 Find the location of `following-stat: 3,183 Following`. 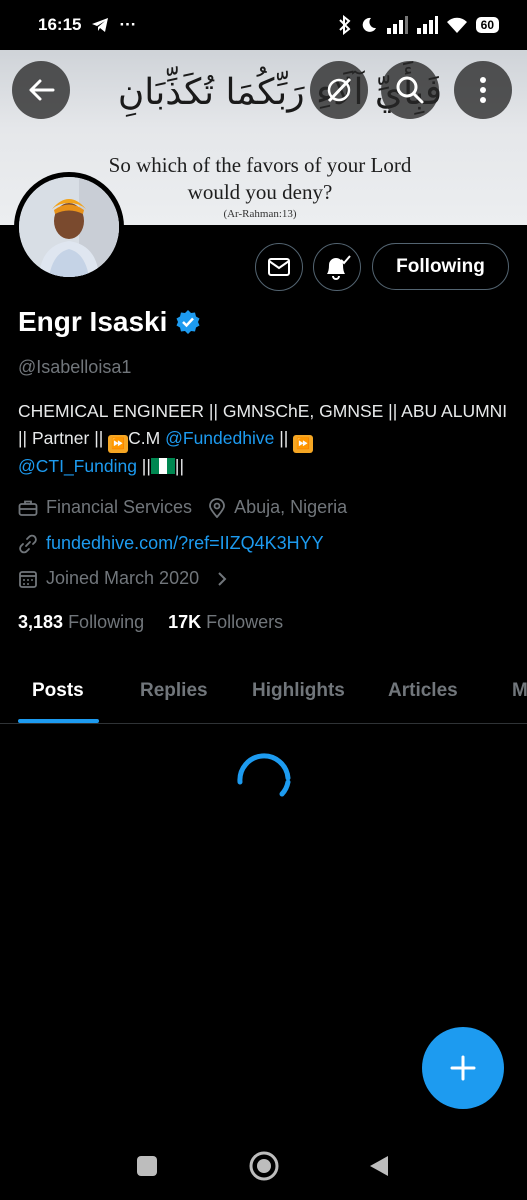

following-stat: 3,183 Following is located at coordinates (81, 622).